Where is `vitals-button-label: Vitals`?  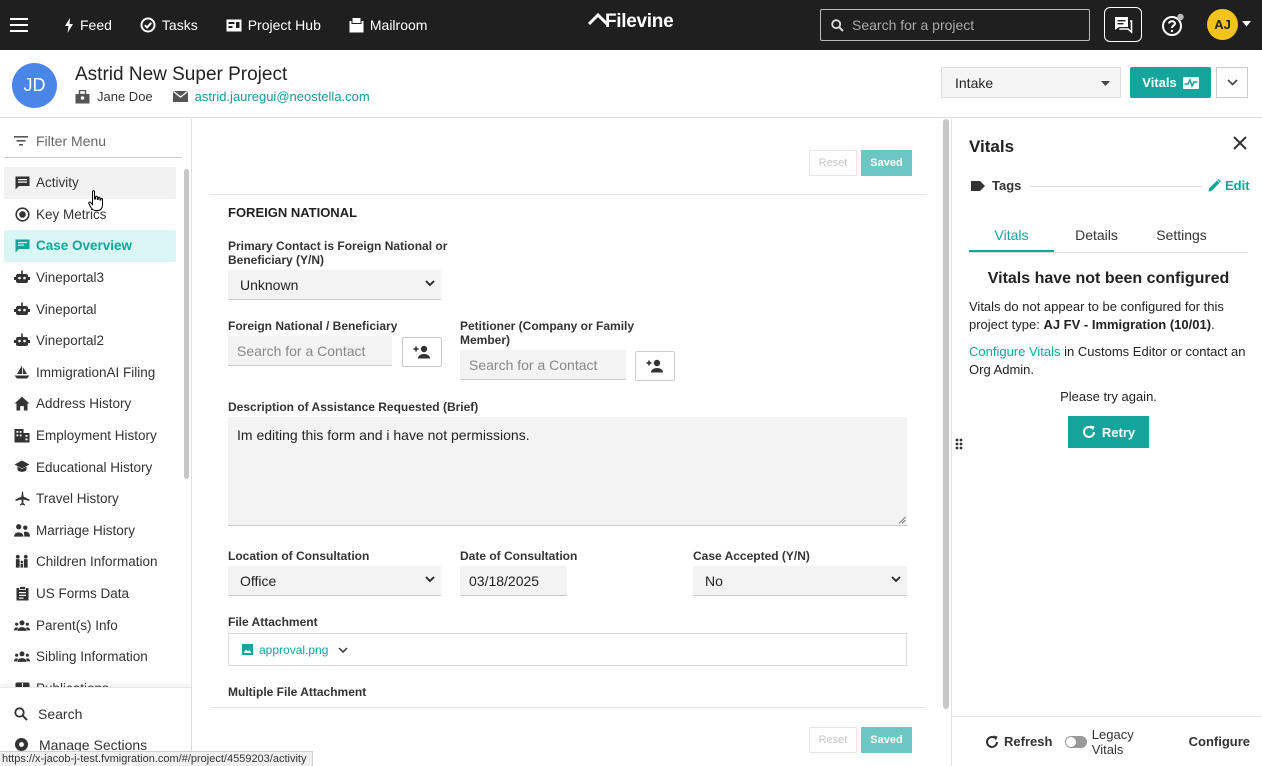 vitals-button-label: Vitals is located at coordinates (1159, 82).